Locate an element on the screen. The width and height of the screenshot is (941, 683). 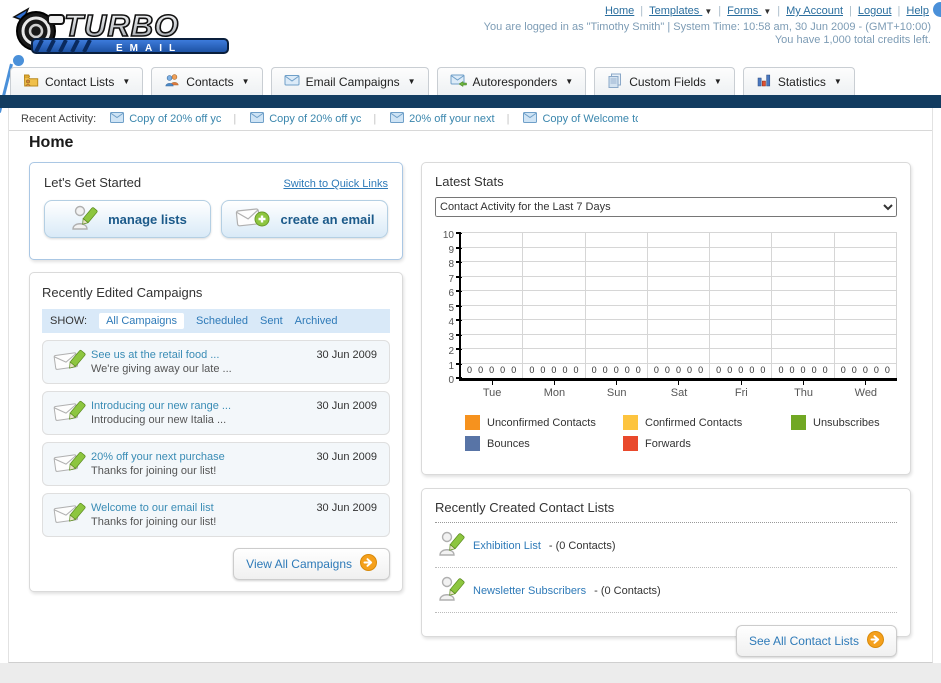
legend-label: Forwards is located at coordinates (668, 443).